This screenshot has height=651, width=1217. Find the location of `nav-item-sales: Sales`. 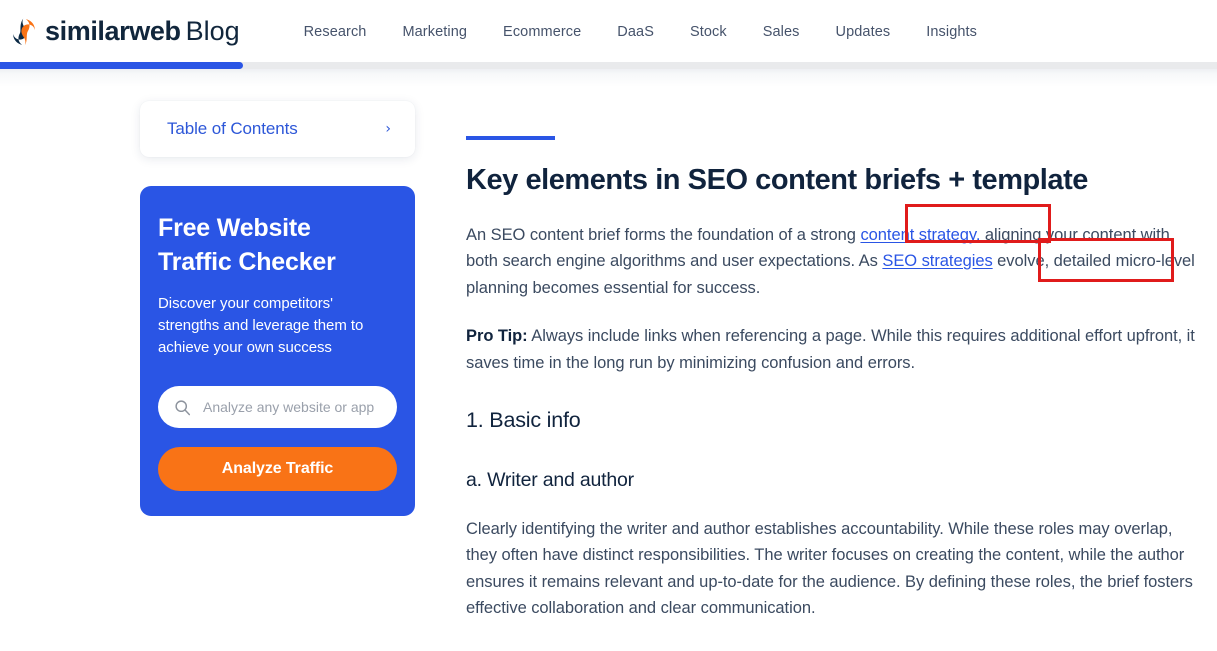

nav-item-sales: Sales is located at coordinates (781, 32).